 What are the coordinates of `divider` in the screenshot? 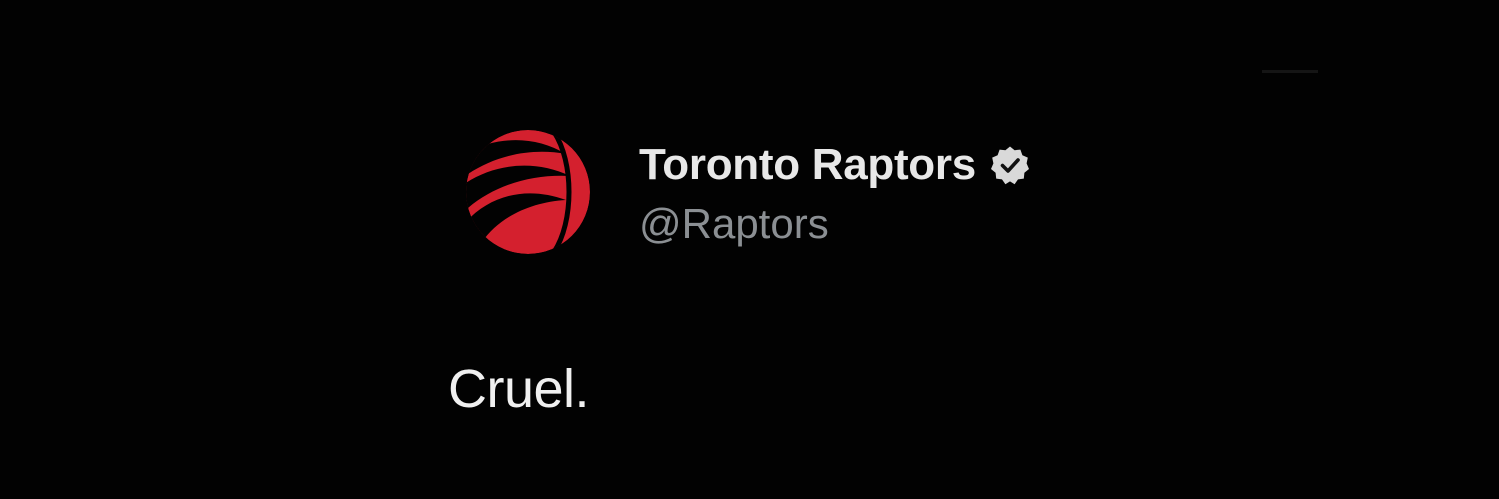 It's located at (1290, 71).